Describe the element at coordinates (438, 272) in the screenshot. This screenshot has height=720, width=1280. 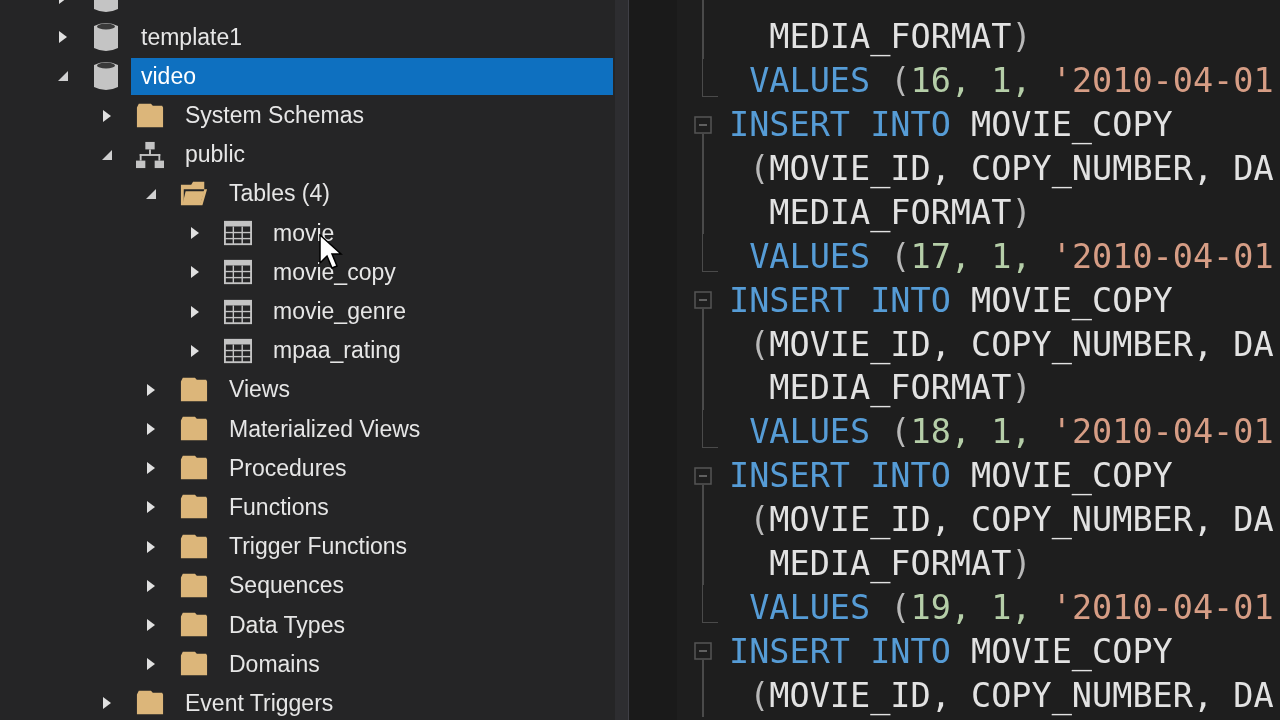
I see `tree-item: movie_copy` at that location.